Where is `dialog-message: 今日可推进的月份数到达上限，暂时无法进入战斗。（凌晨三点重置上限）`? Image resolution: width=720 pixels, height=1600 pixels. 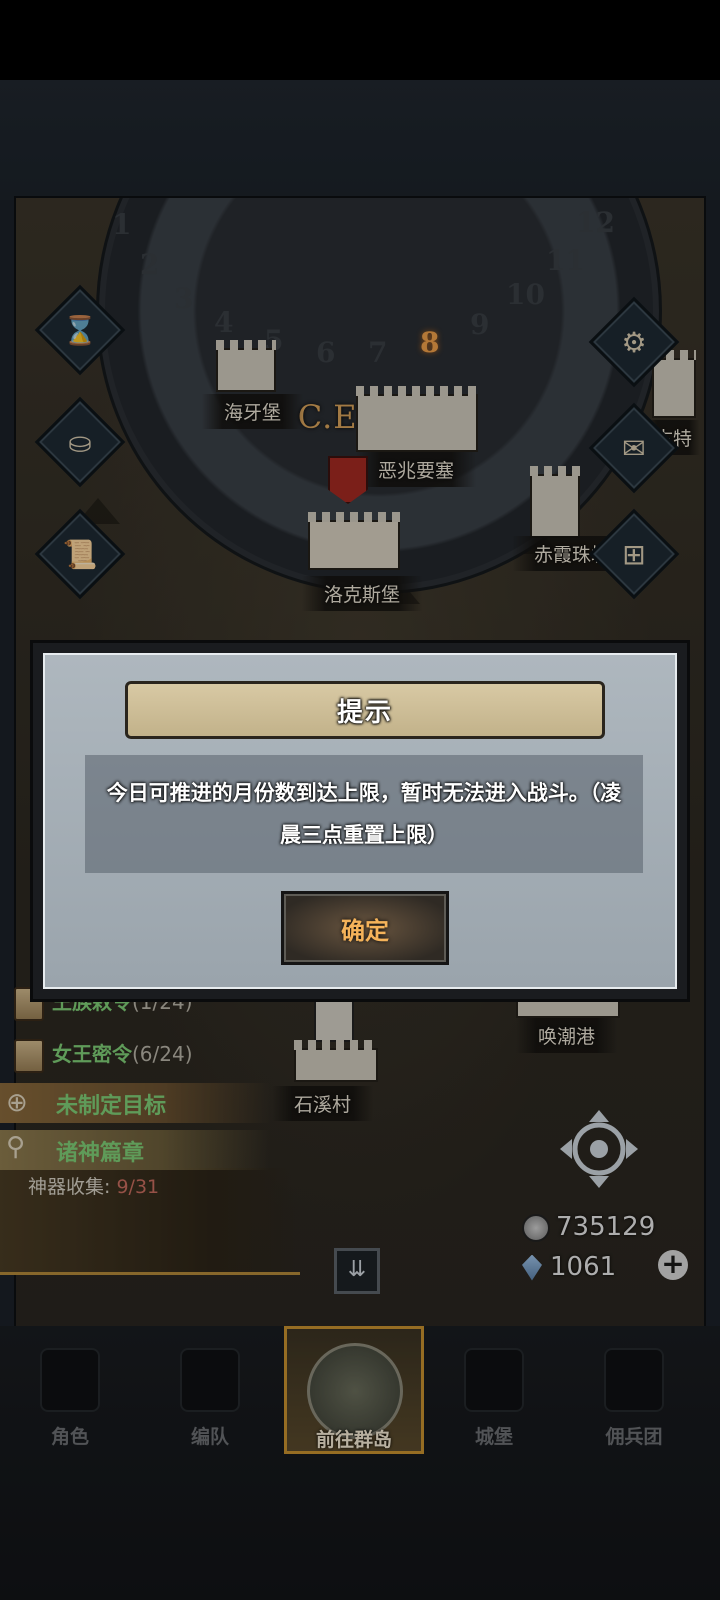
dialog-message: 今日可推进的月份数到达上限，暂时无法进入战斗。（凌晨三点重置上限） is located at coordinates (364, 814).